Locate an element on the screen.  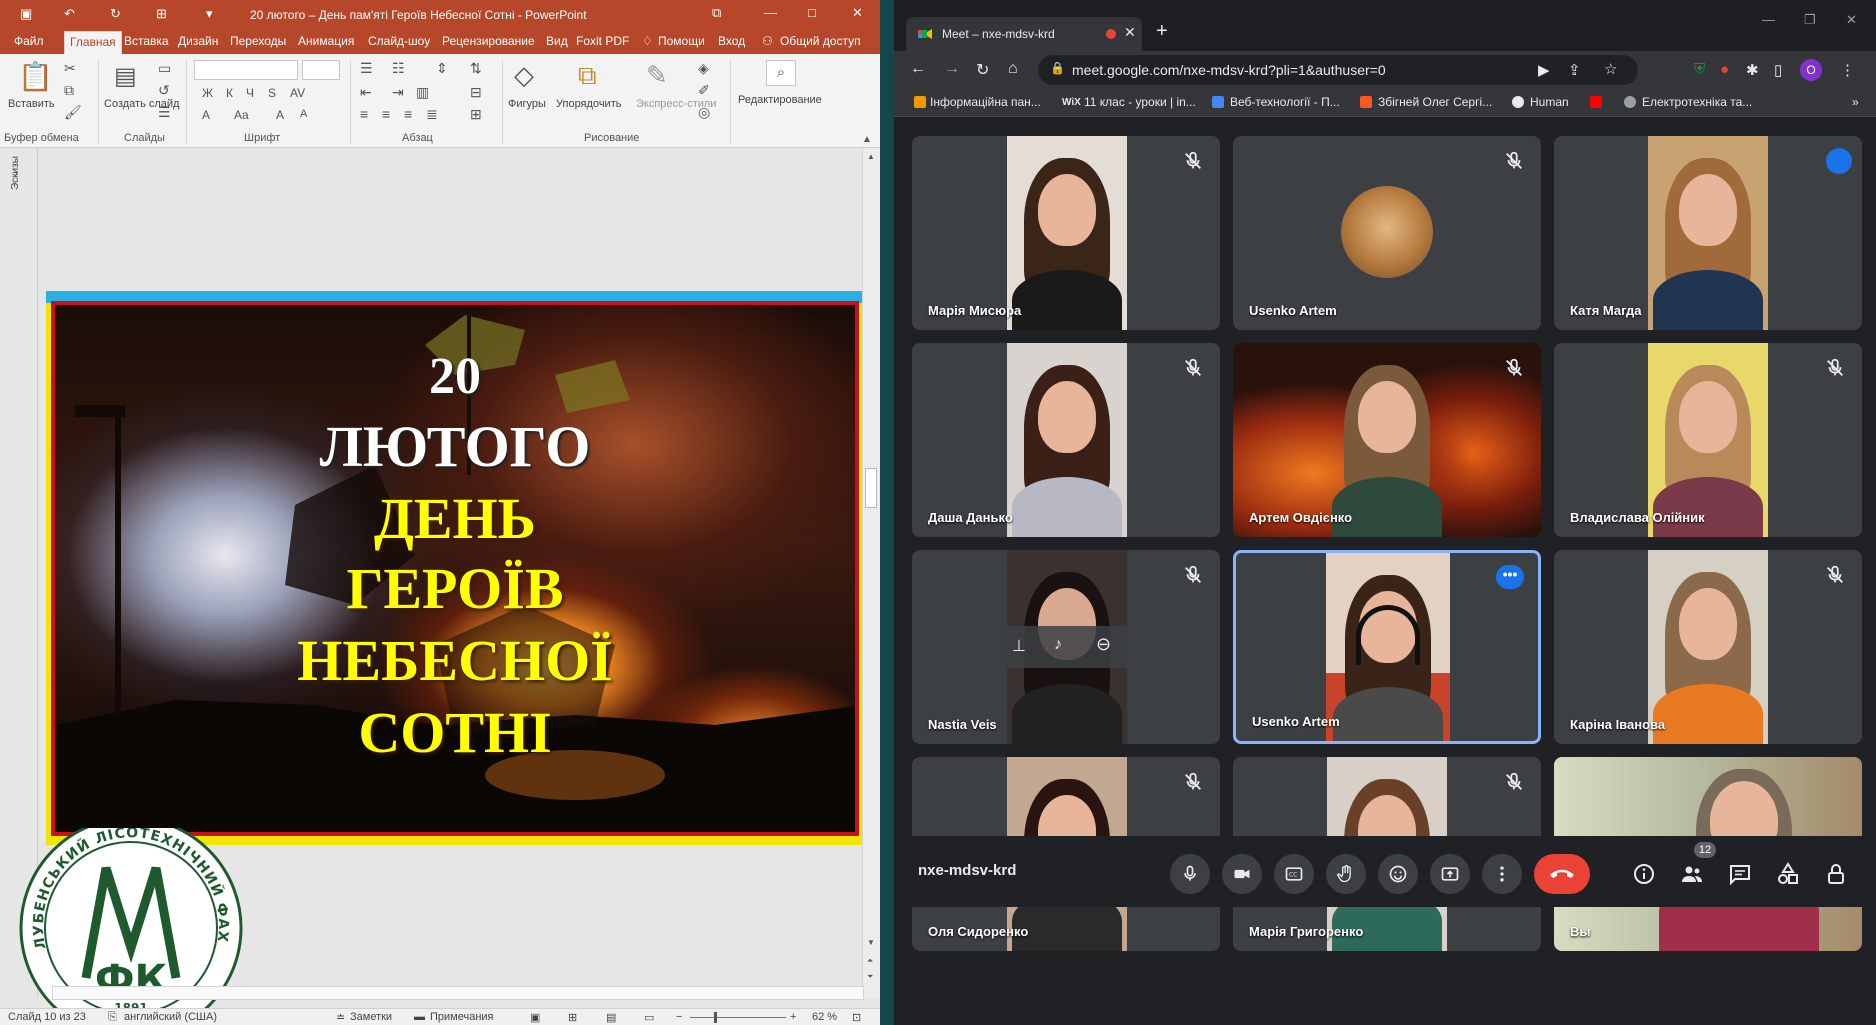
normal-view-icon: ▣ is located at coordinates (535, 1017).